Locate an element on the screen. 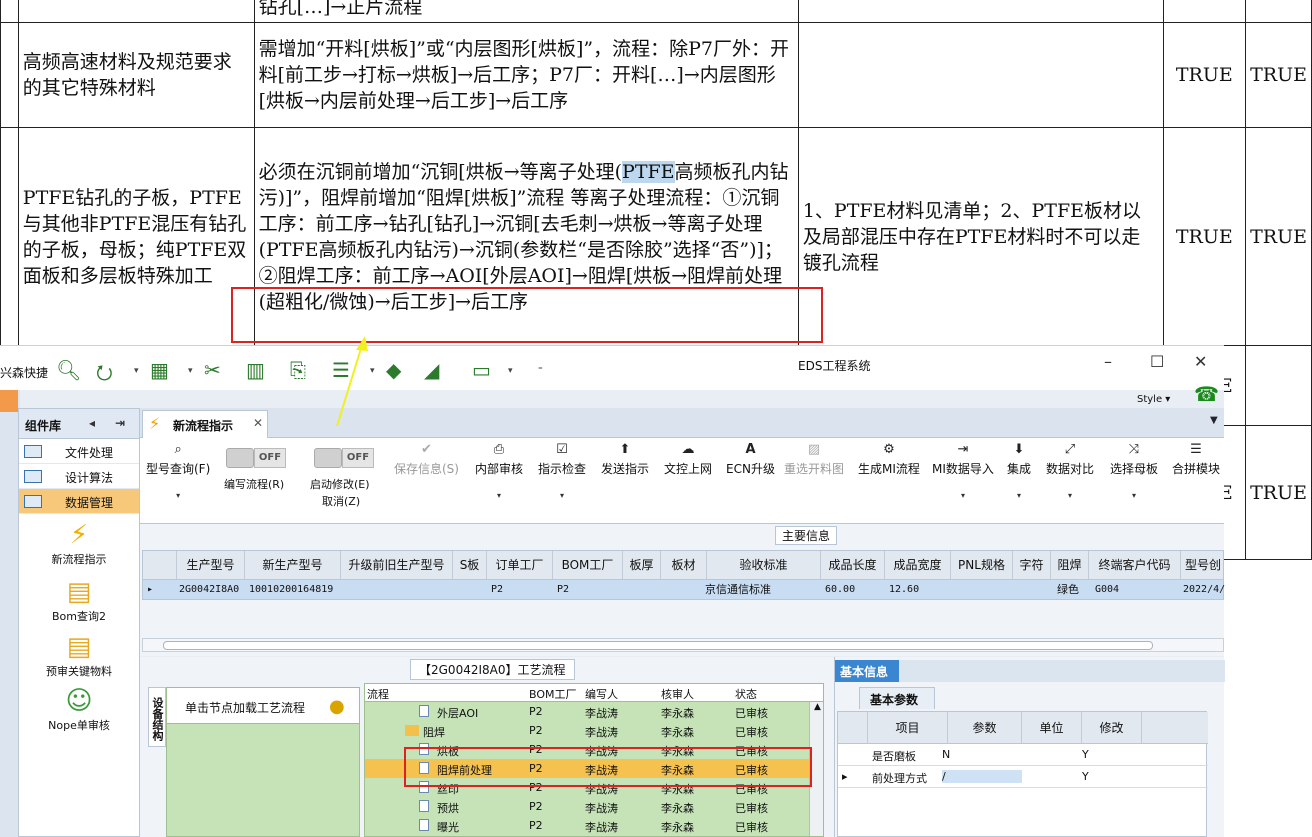 The width and height of the screenshot is (1312, 837). tree-row: 曝光 P2 李战涛 李永森 已审核 is located at coordinates (594, 825).